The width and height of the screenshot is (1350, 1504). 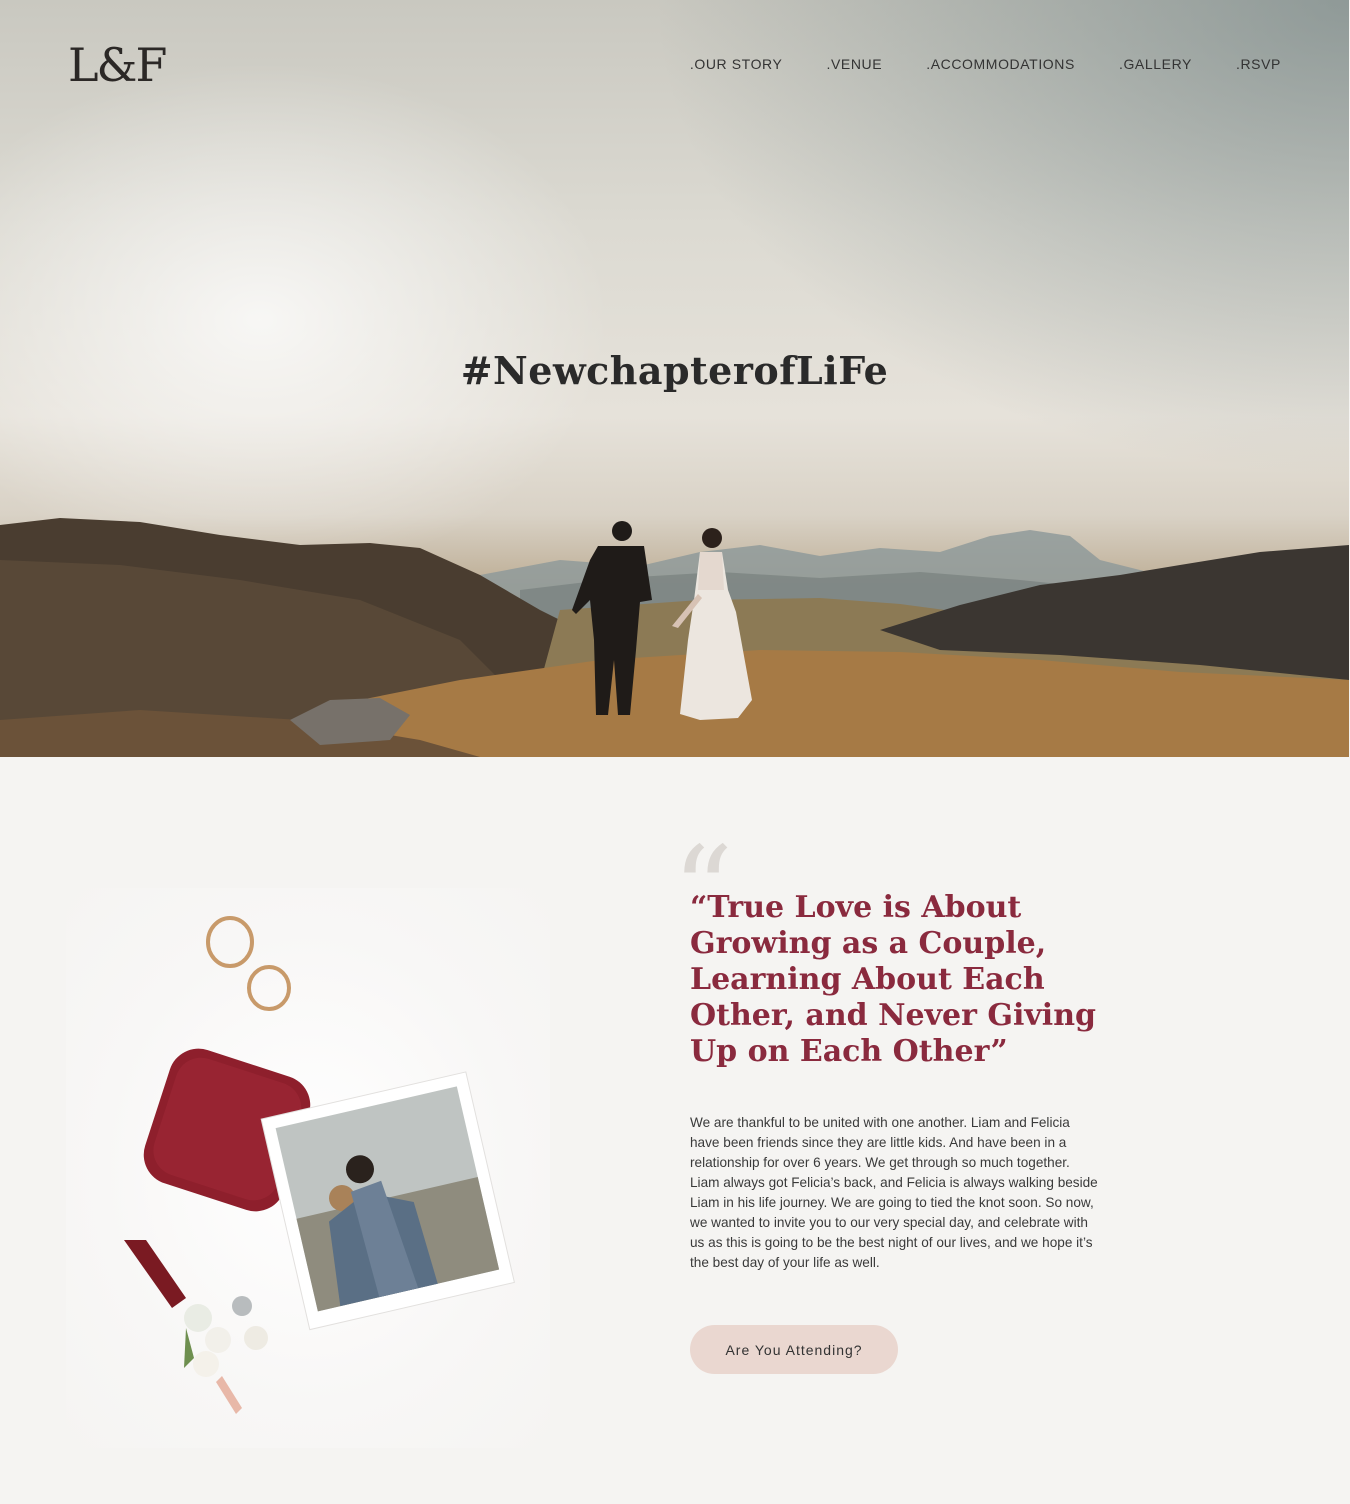 I want to click on nav-accommodations: .ACCOMMODATIONS, so click(x=1000, y=64).